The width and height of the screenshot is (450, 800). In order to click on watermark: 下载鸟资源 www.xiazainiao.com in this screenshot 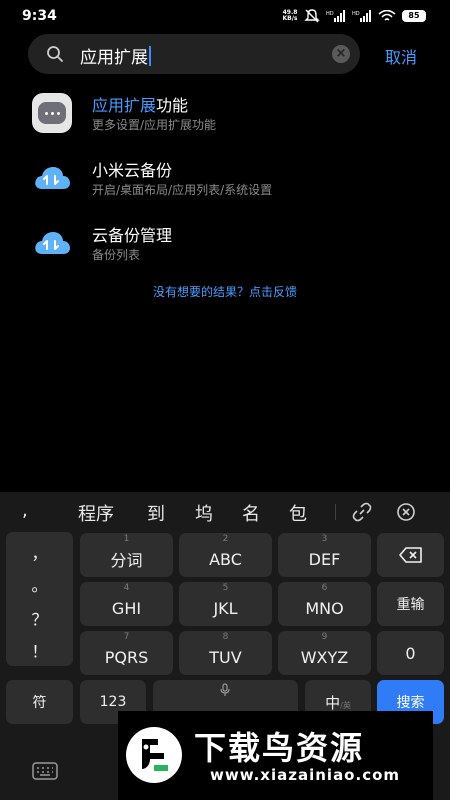, I will do `click(275, 755)`.